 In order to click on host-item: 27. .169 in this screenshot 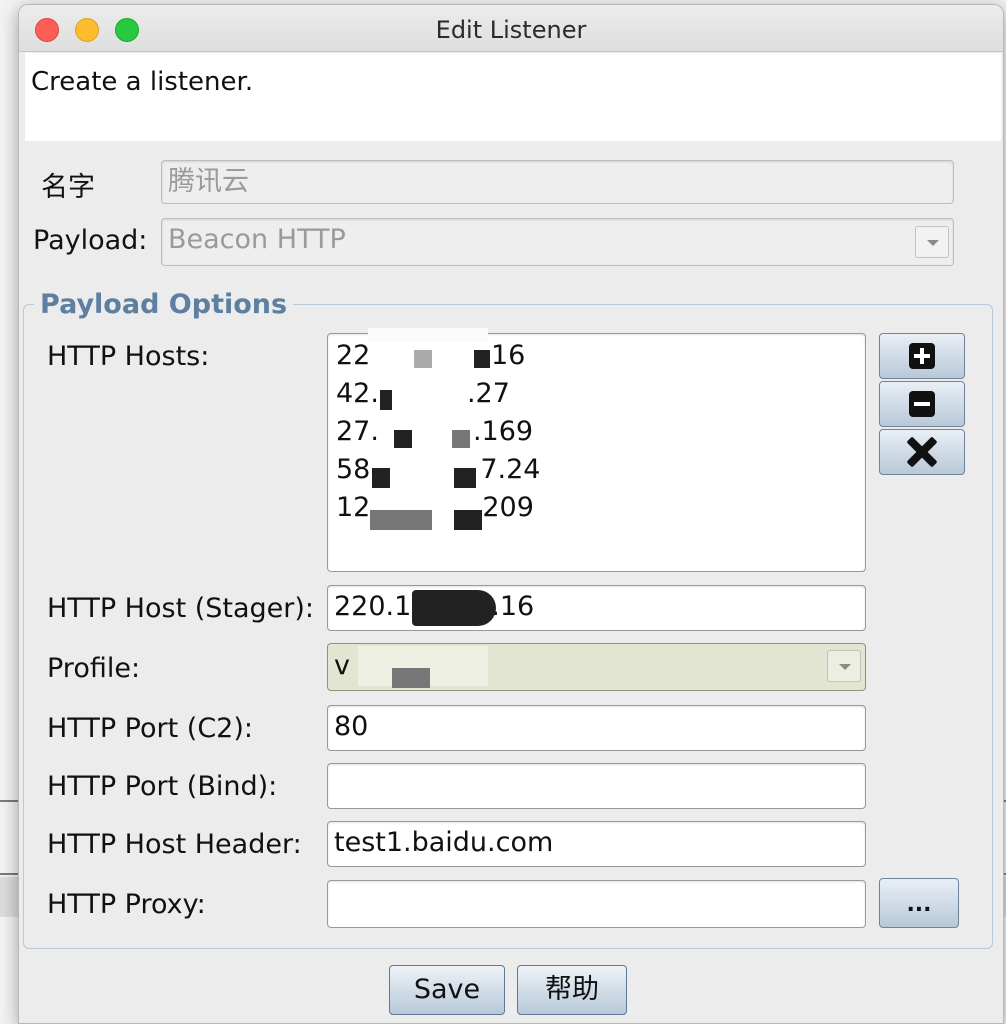, I will do `click(434, 431)`.